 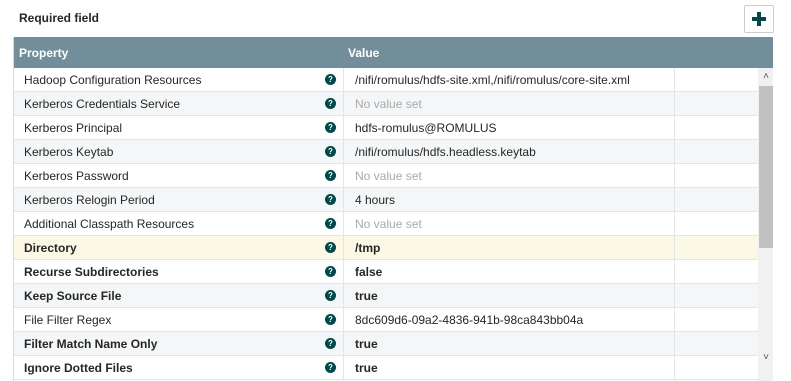 What do you see at coordinates (368, 272) in the screenshot?
I see `property-value: false` at bounding box center [368, 272].